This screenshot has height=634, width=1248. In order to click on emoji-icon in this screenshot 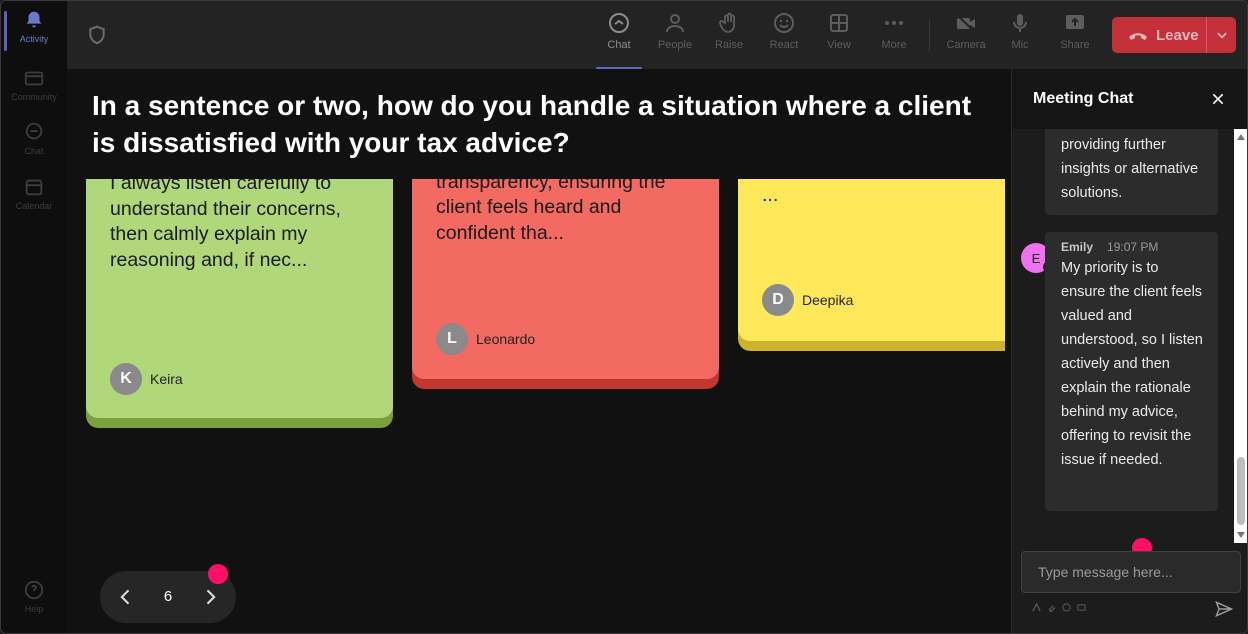, I will do `click(1066, 607)`.